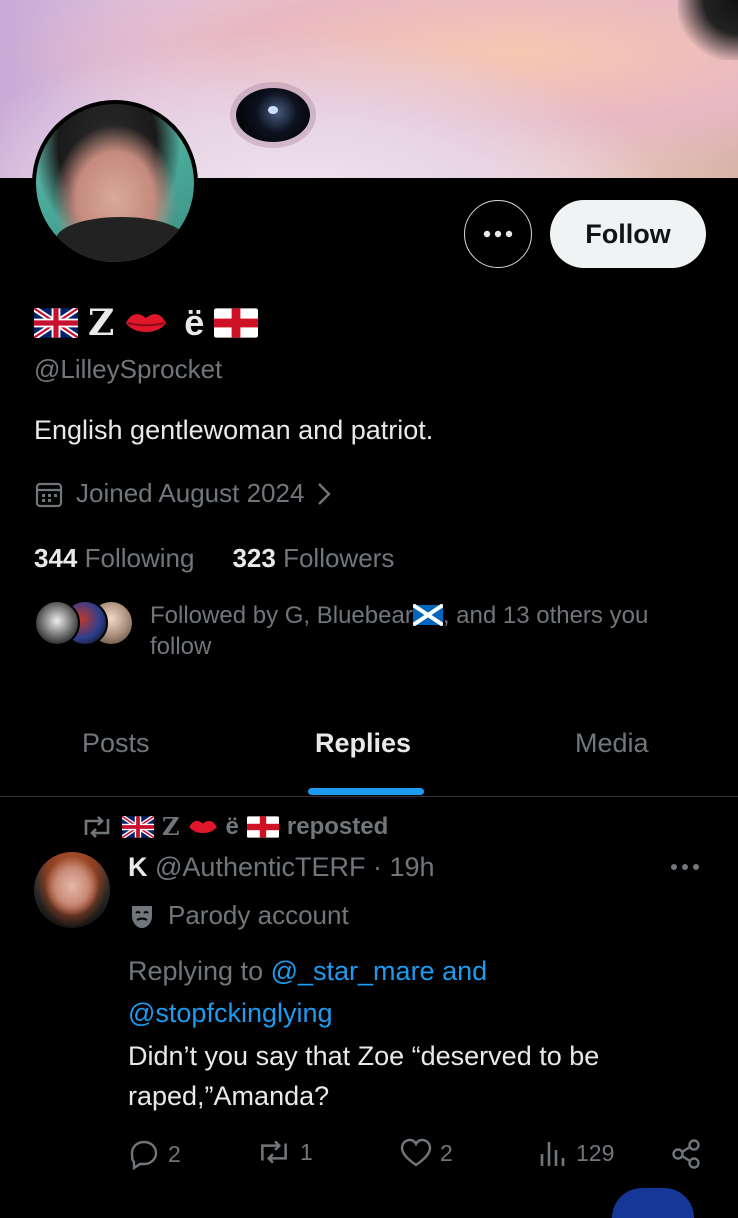 Image resolution: width=738 pixels, height=1218 pixels. I want to click on display-name-letter: Z, so click(101, 323).